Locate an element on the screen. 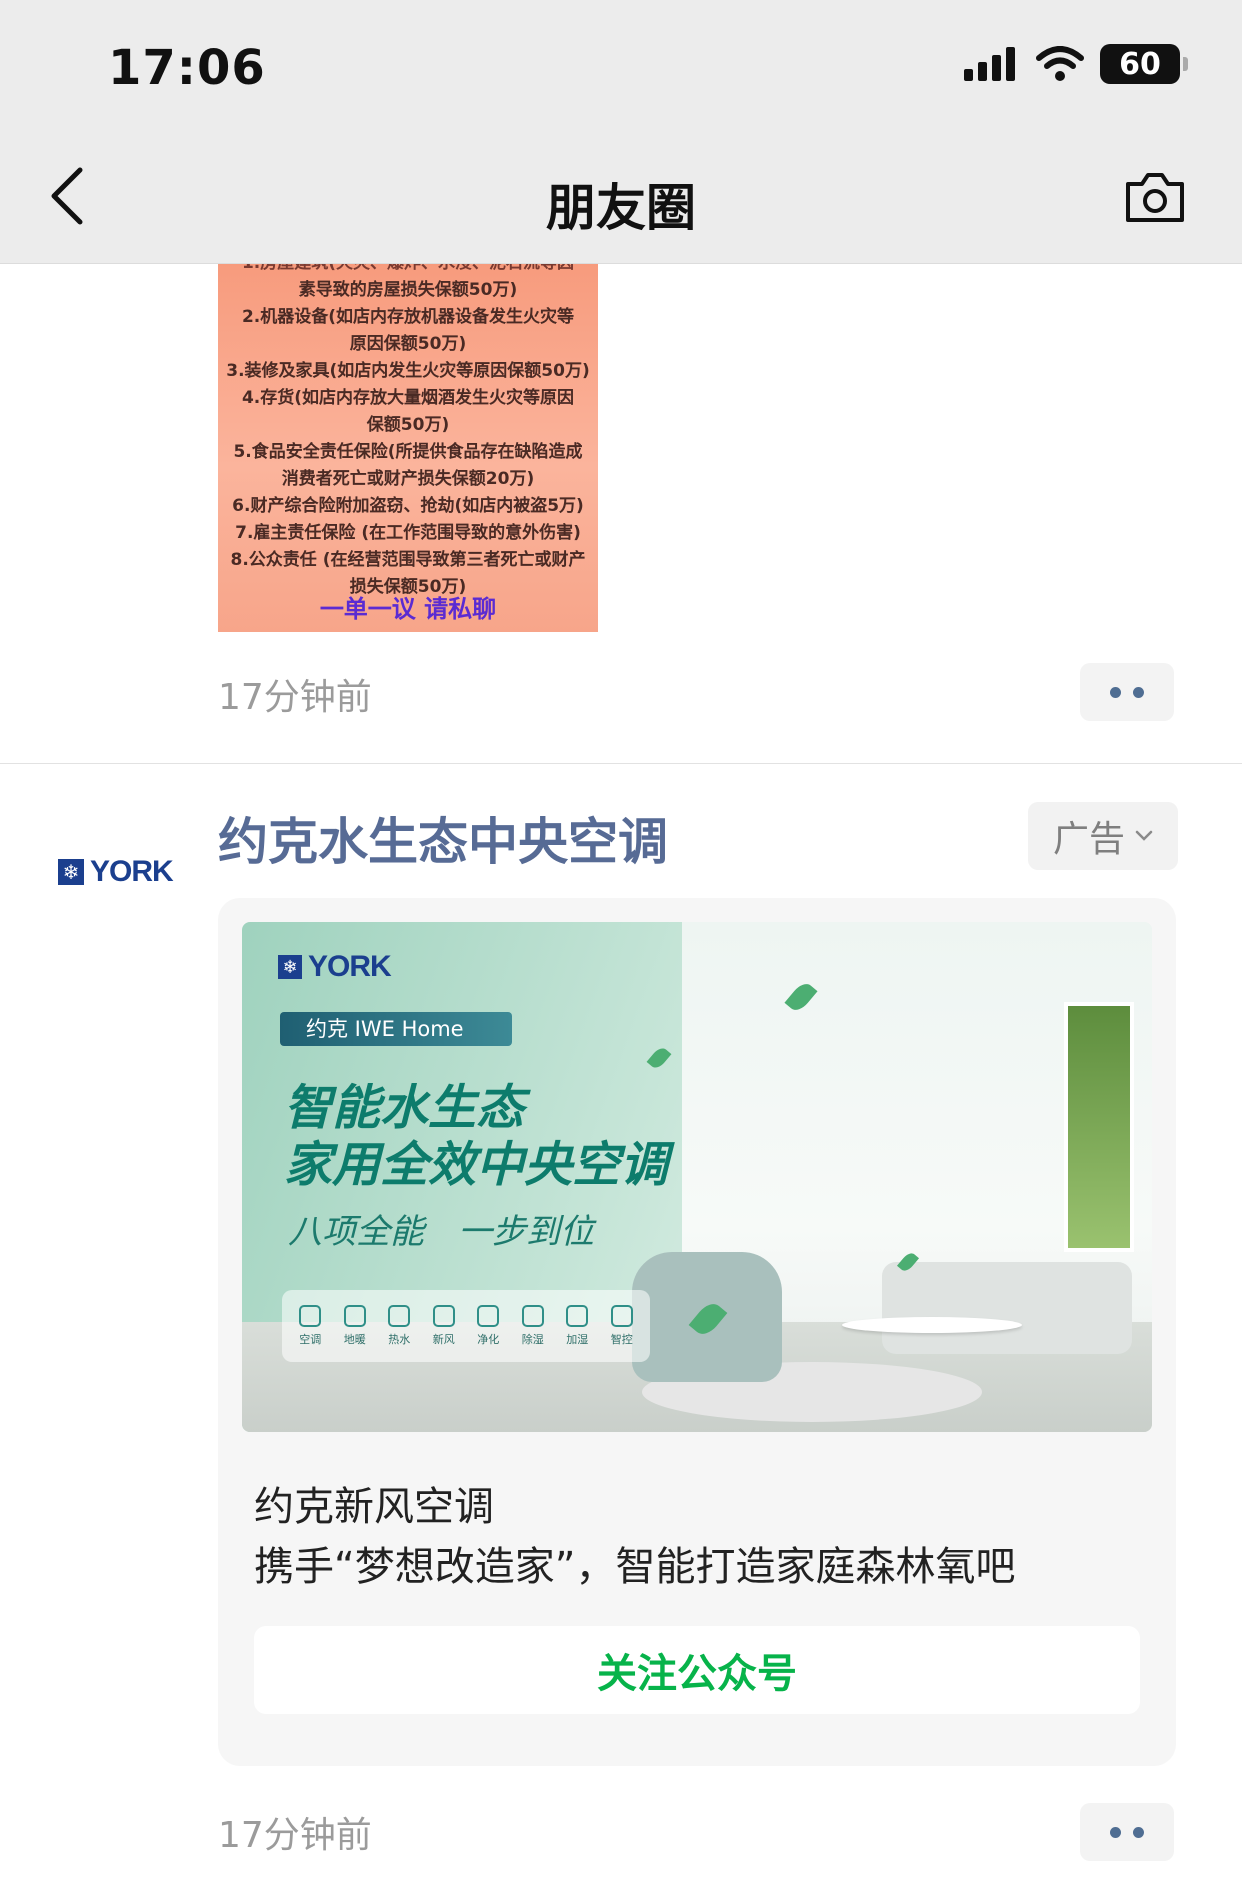 Image resolution: width=1242 pixels, height=1891 pixels. feature-label: 净化 is located at coordinates (488, 1339).